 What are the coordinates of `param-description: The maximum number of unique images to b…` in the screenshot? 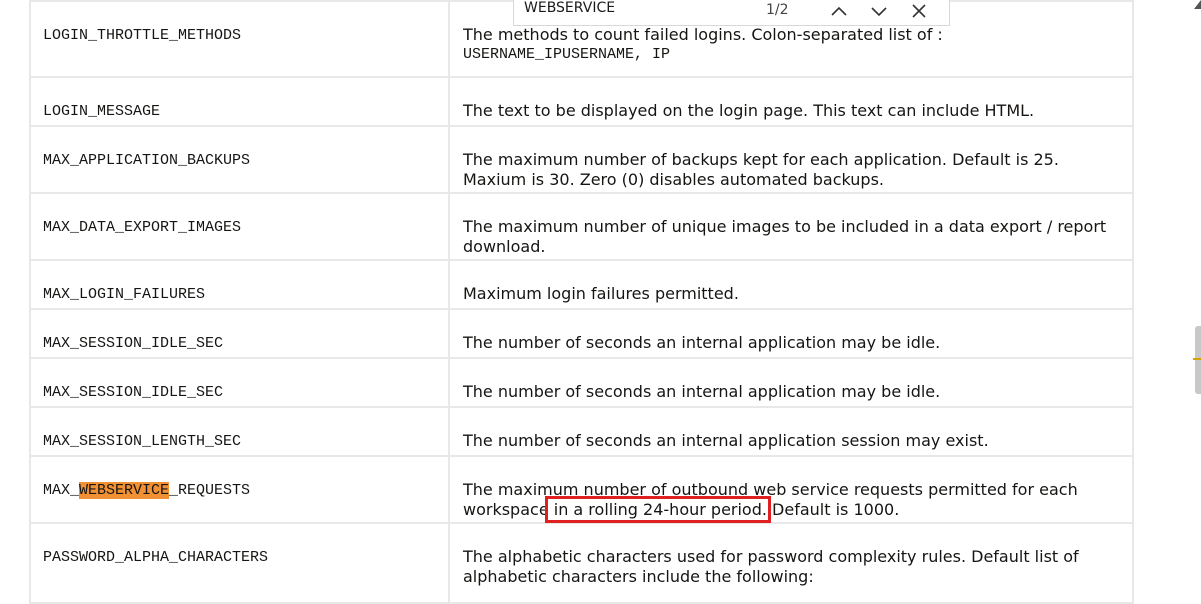 It's located at (791, 226).